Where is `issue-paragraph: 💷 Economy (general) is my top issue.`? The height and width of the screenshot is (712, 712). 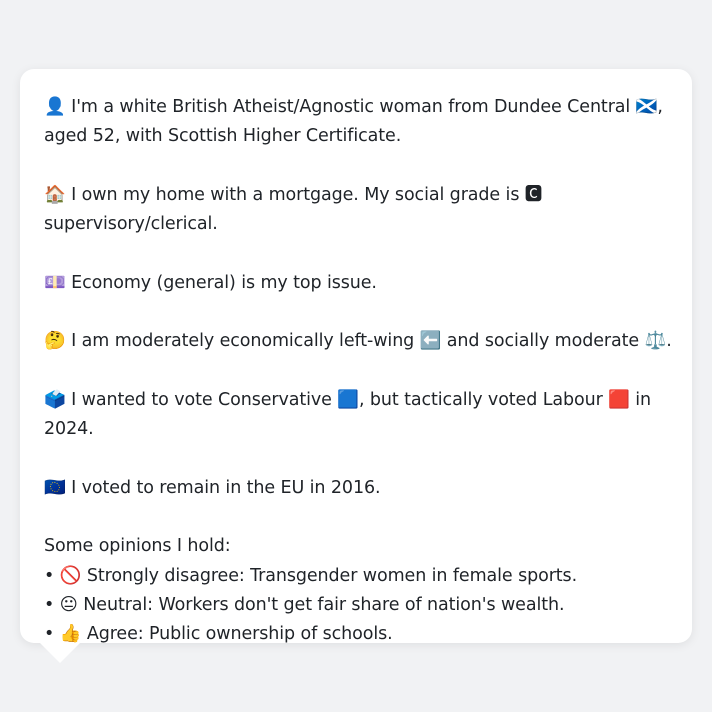 issue-paragraph: 💷 Economy (general) is my top issue. is located at coordinates (210, 282).